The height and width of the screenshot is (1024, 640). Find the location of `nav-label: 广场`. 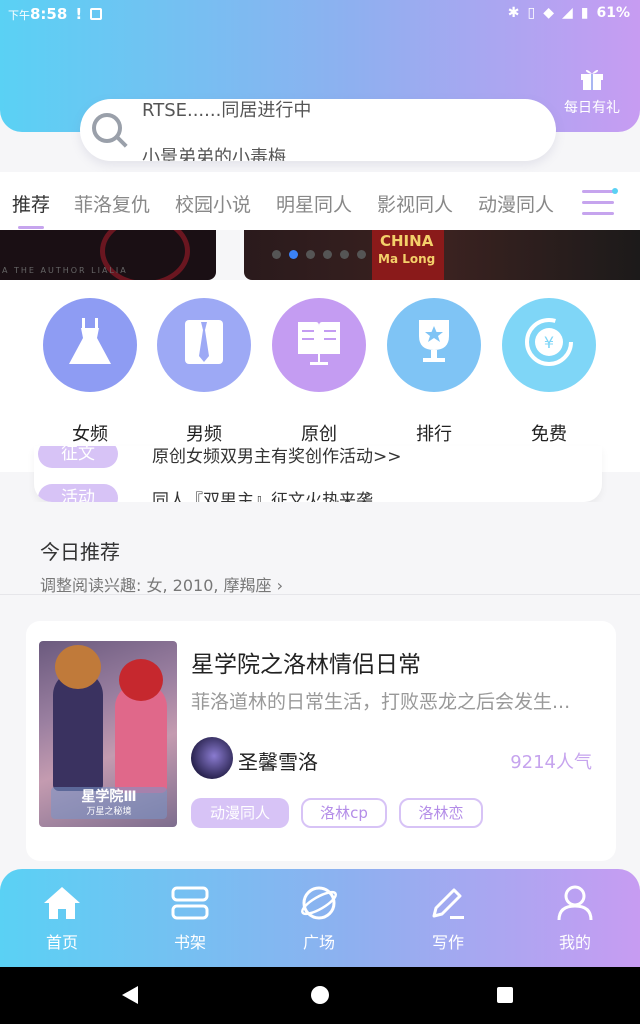

nav-label: 广场 is located at coordinates (318, 942).